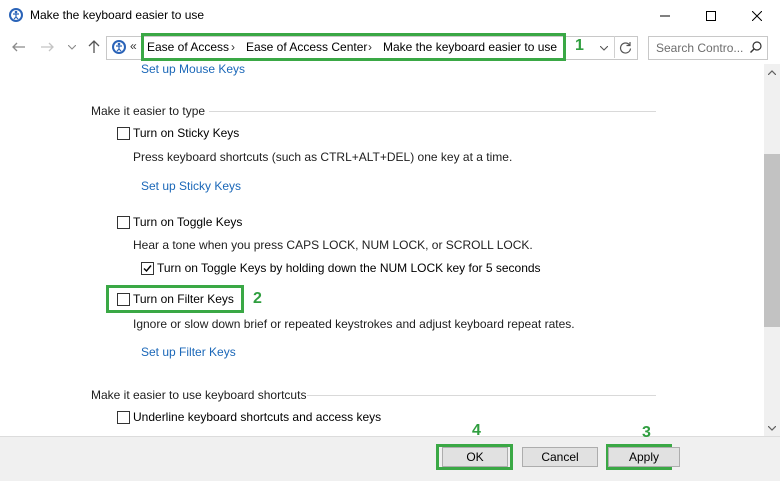  I want to click on toggle-keys-label: Turn on Toggle Keys, so click(187, 222).